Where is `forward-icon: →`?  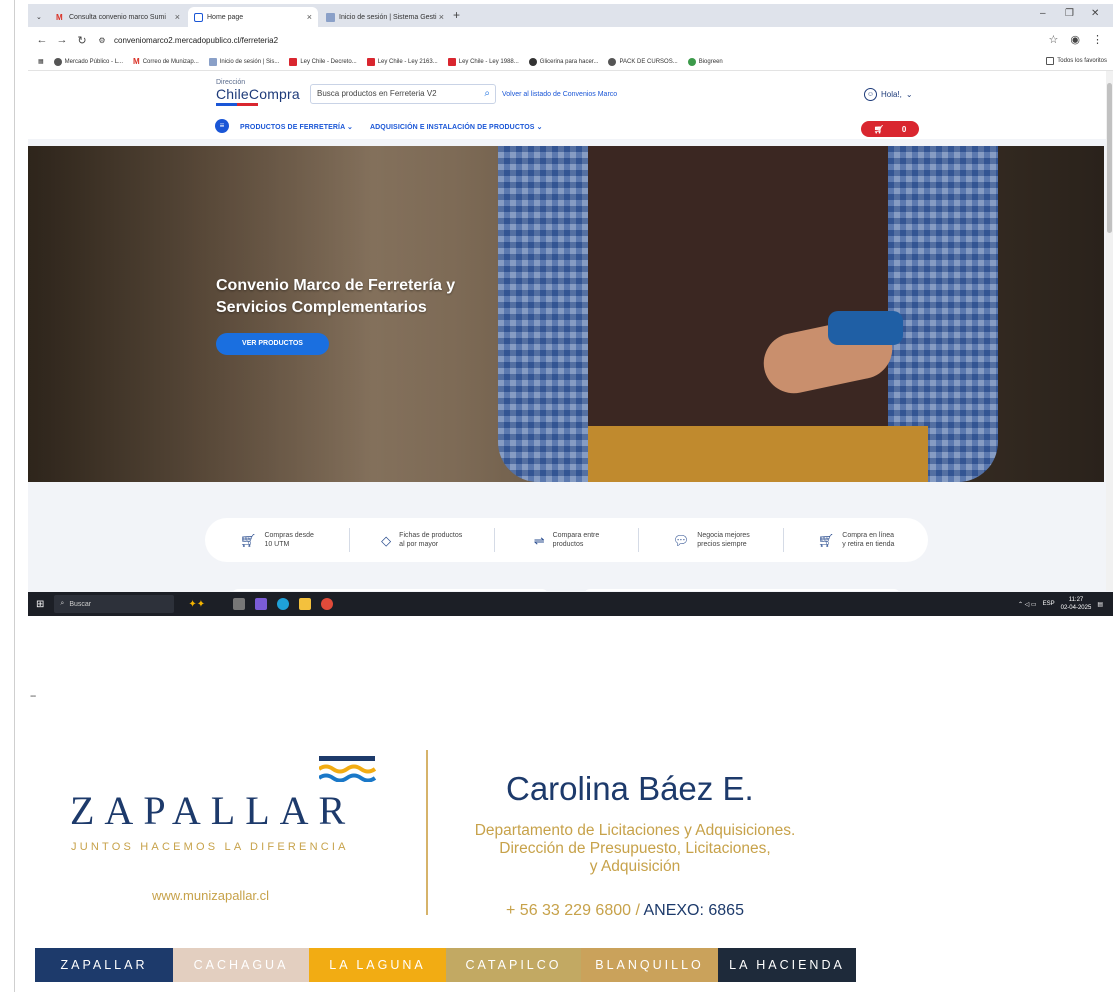
forward-icon: → is located at coordinates (62, 40).